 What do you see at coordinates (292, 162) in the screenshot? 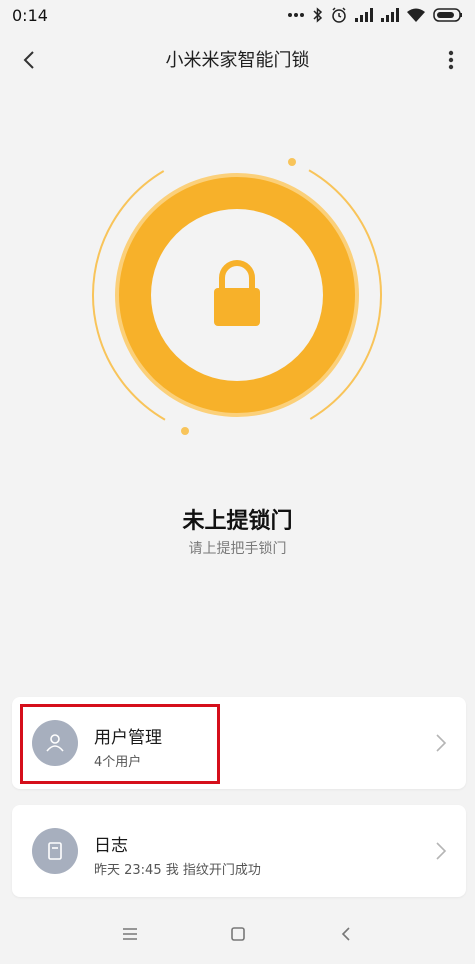
I see `arc-dot-top` at bounding box center [292, 162].